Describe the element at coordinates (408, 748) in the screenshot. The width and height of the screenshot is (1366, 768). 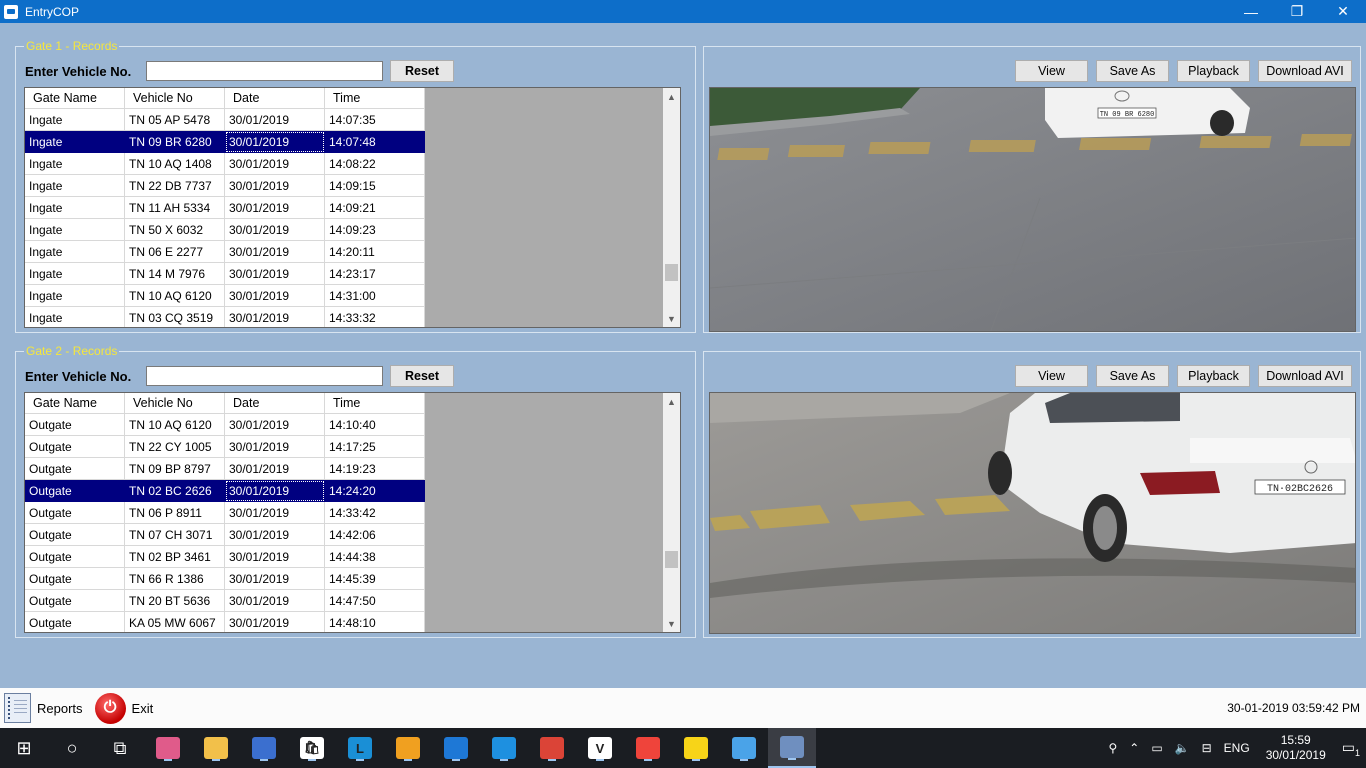
I see `outlook-icon` at that location.